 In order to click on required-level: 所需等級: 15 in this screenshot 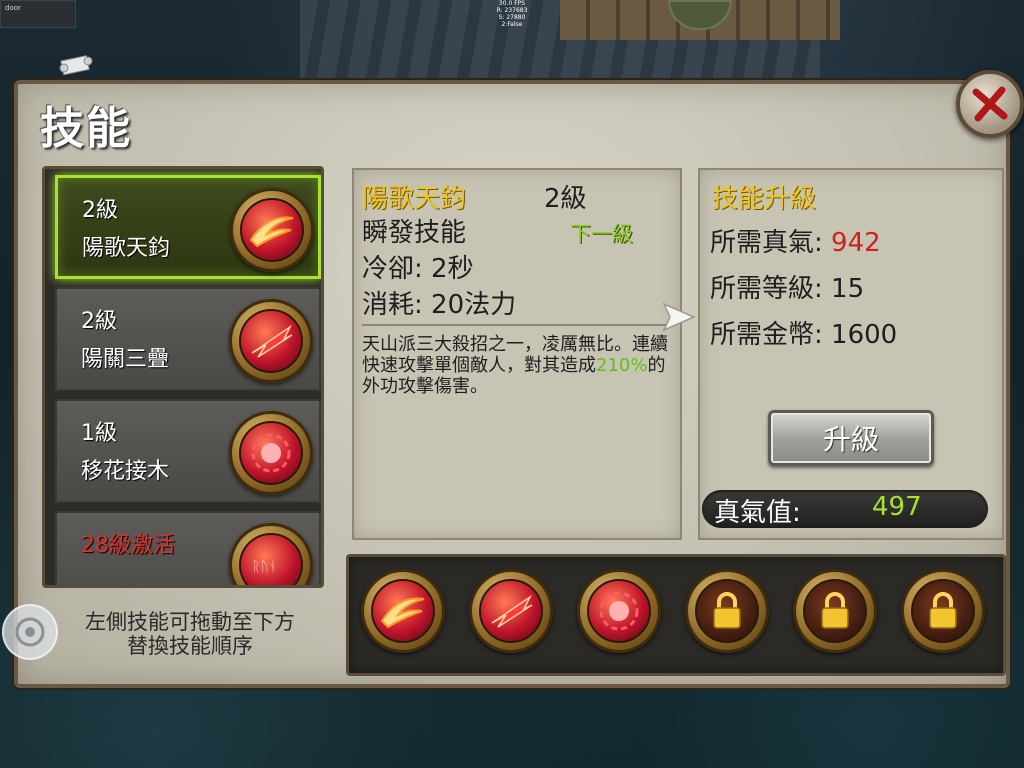, I will do `click(787, 289)`.